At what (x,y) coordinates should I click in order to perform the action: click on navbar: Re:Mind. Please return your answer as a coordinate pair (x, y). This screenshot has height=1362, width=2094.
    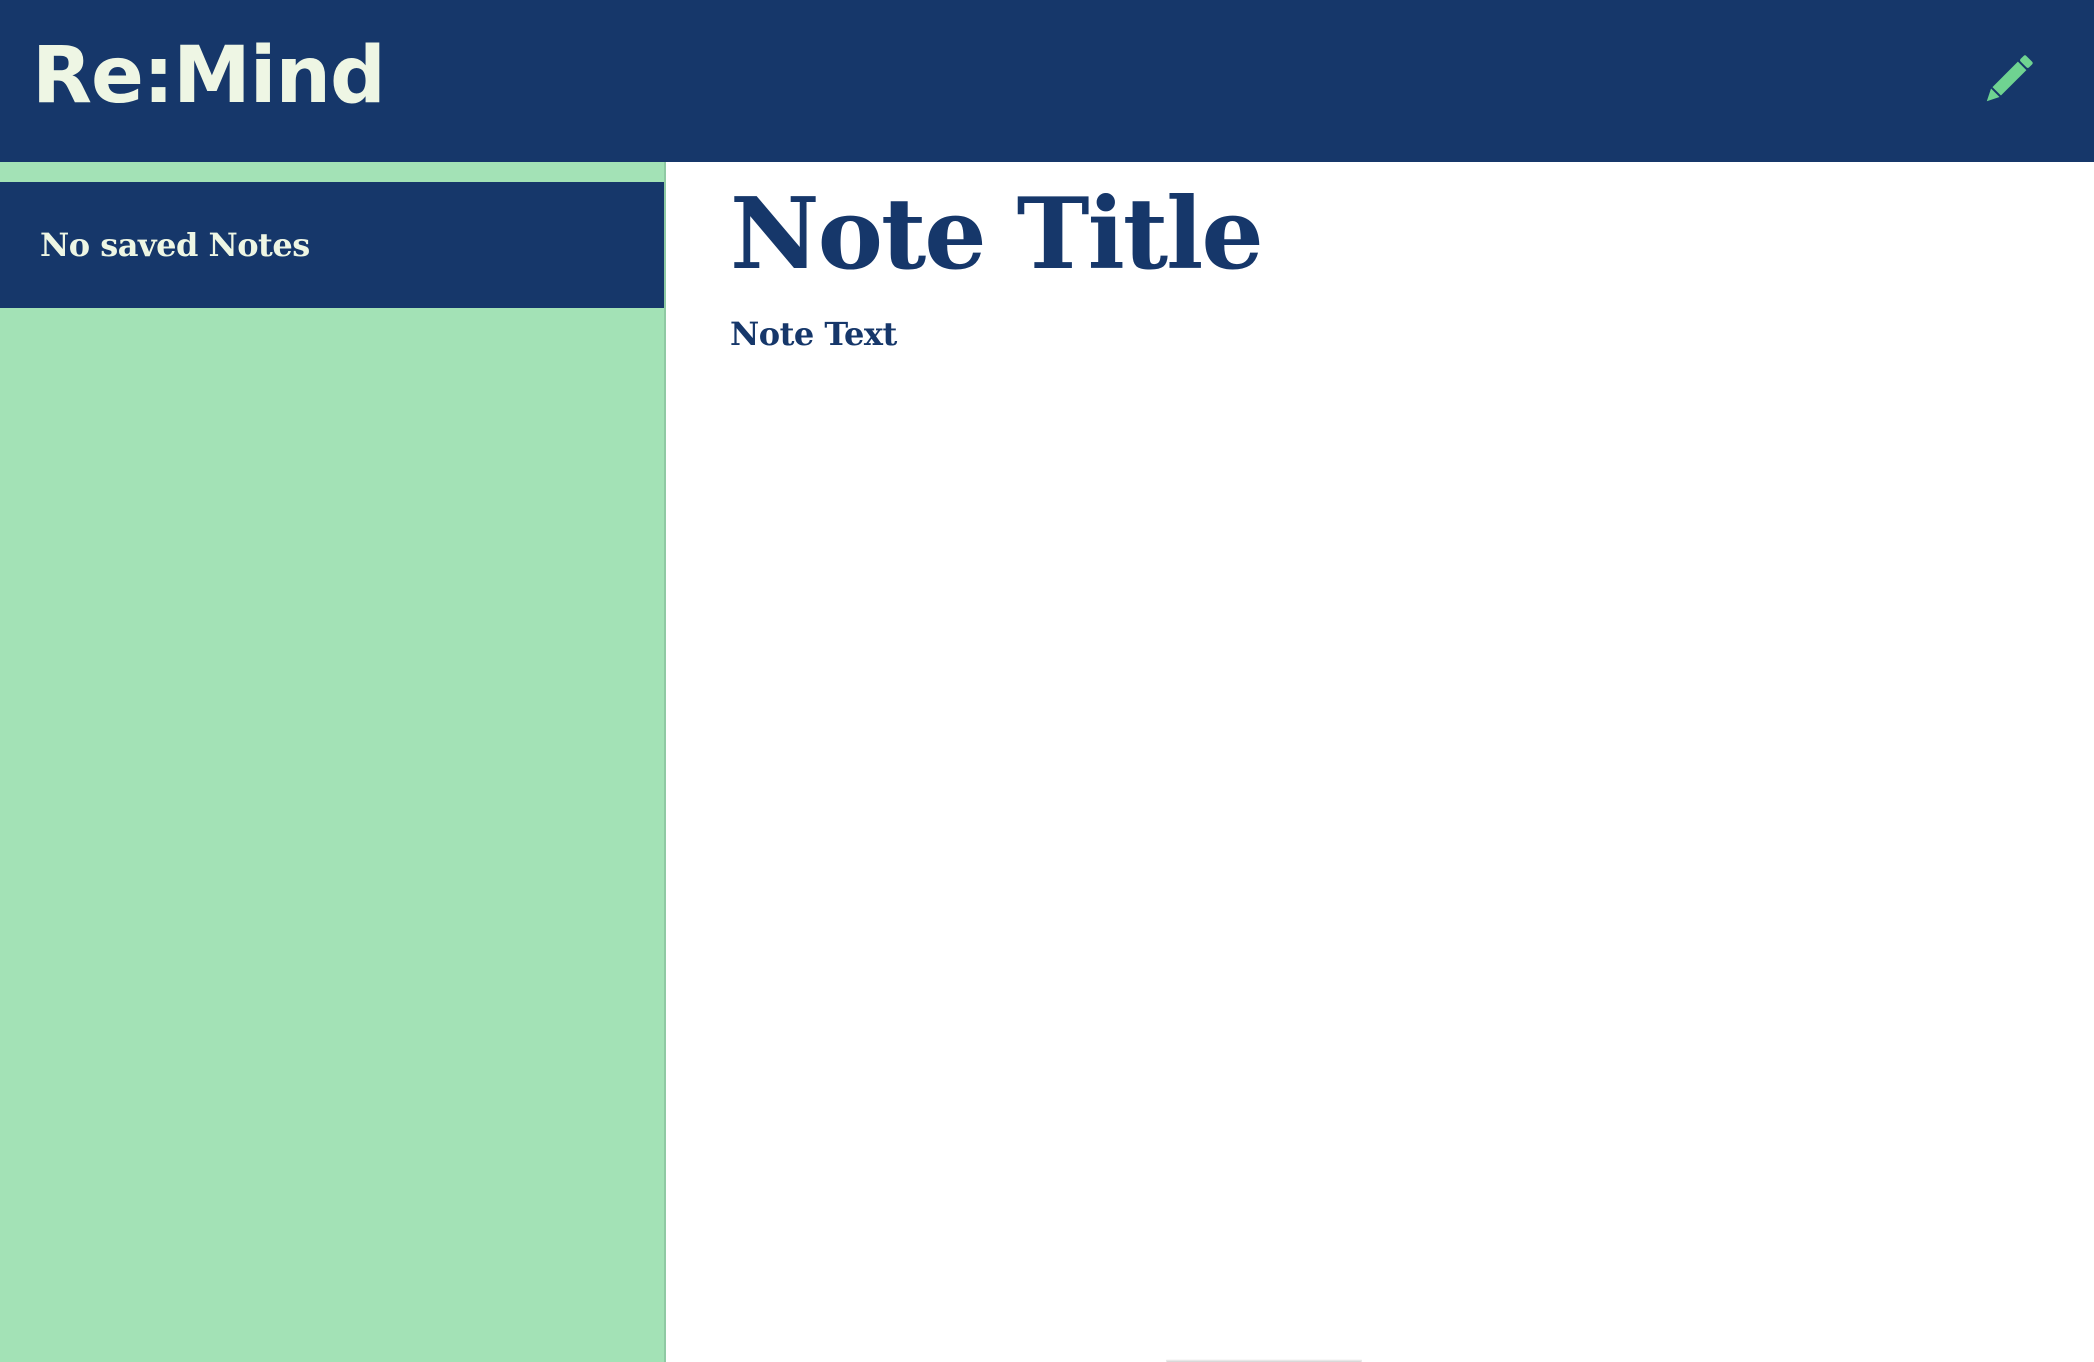
    Looking at the image, I should click on (1047, 81).